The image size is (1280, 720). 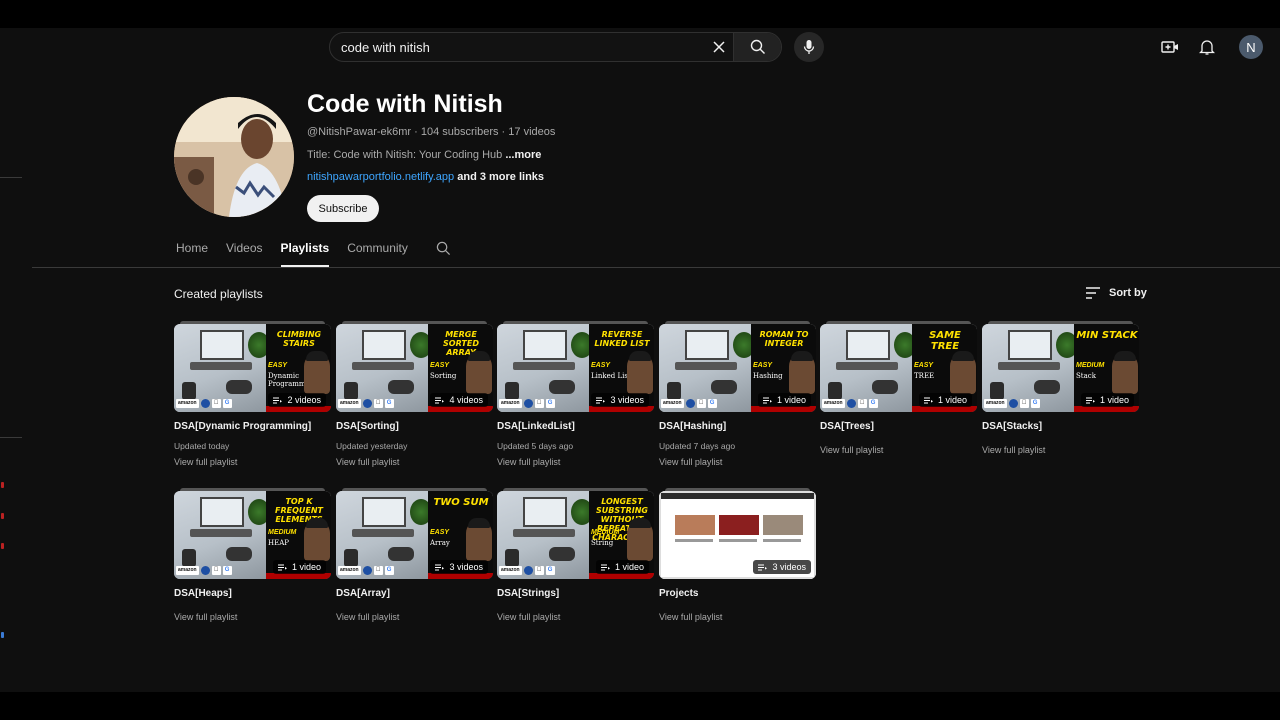 What do you see at coordinates (898, 426) in the screenshot?
I see `playlist-title: DSA[Trees]` at bounding box center [898, 426].